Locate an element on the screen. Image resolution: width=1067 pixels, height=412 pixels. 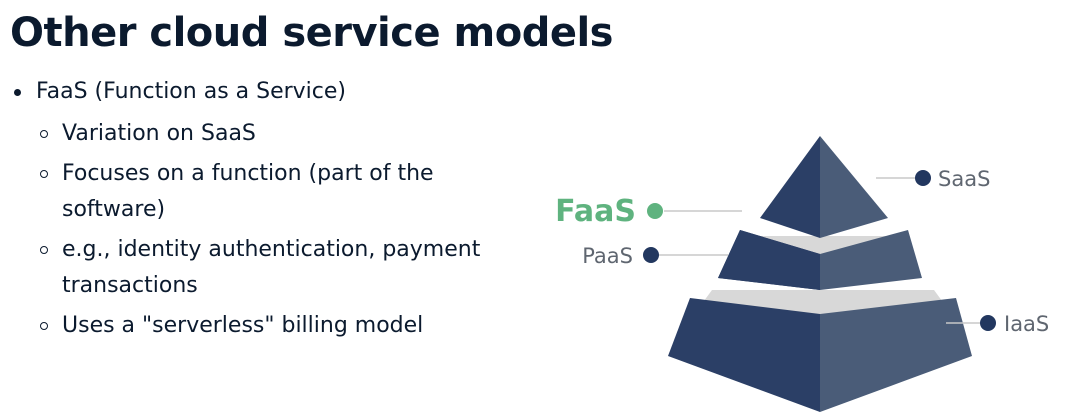
slide-title: Other cloud service models is located at coordinates (311, 33).